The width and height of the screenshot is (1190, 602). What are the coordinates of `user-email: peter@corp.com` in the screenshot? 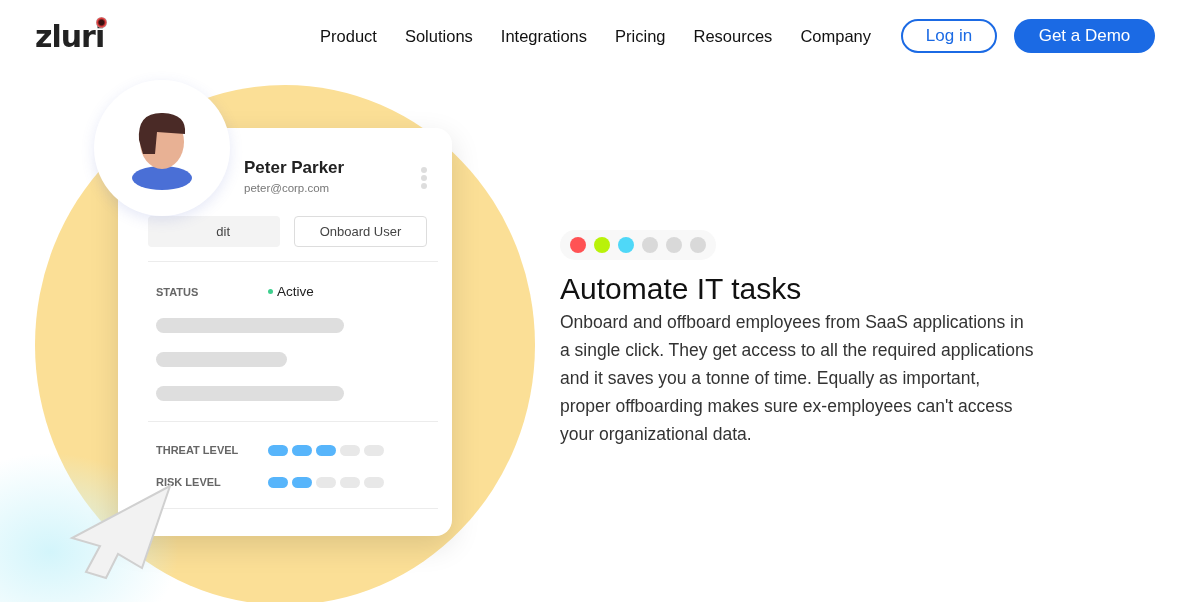 It's located at (287, 188).